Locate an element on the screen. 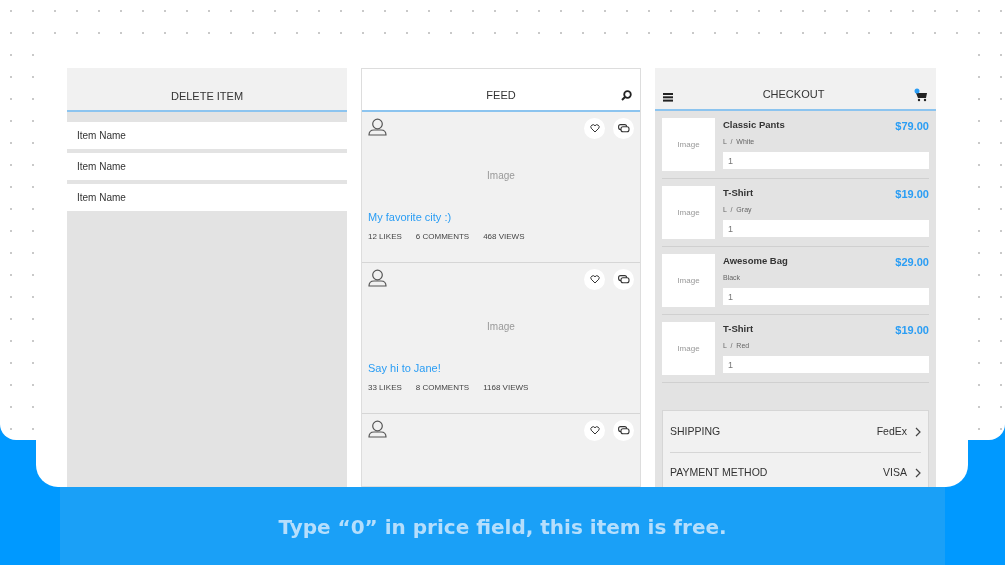  product-price: $79.00 is located at coordinates (912, 126).